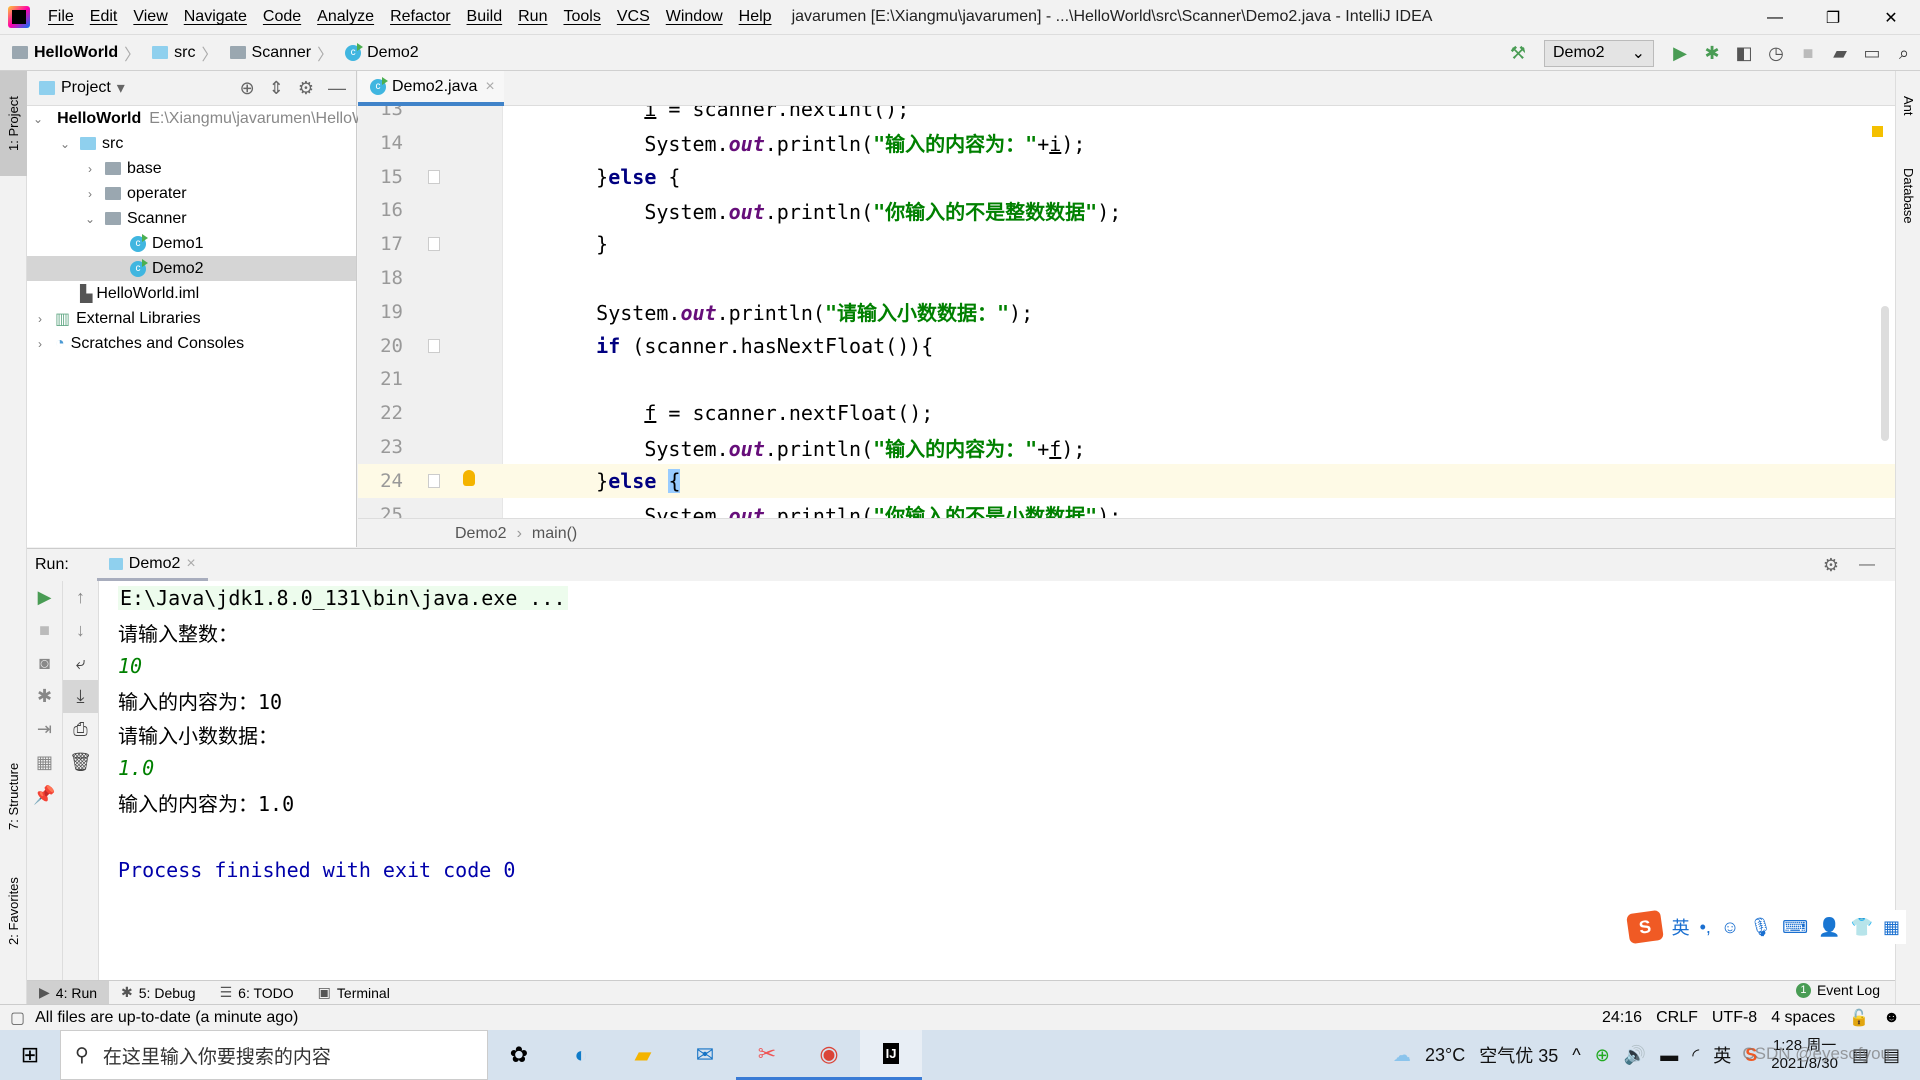  What do you see at coordinates (68, 992) in the screenshot?
I see `tool-window-4-run: ▶ 4: Run` at bounding box center [68, 992].